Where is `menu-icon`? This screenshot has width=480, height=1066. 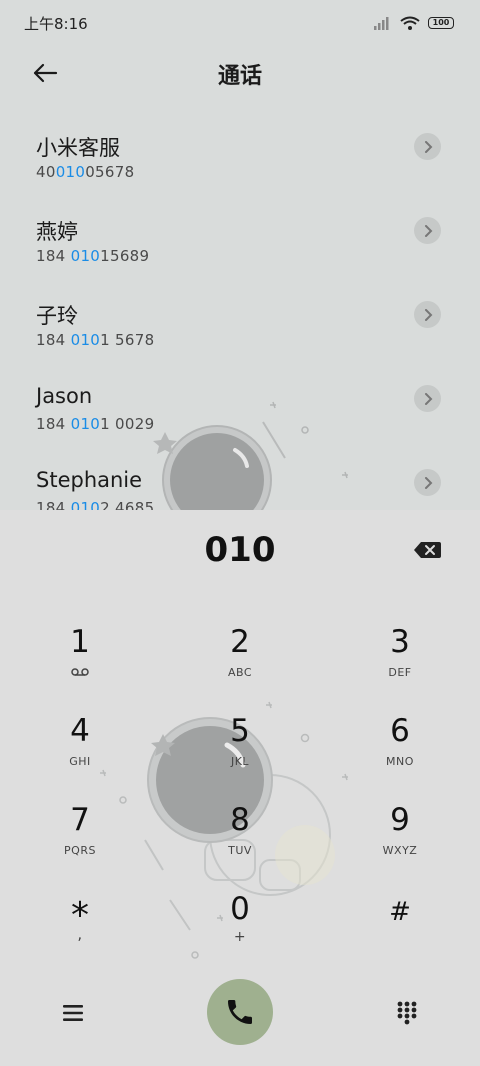
menu-icon is located at coordinates (73, 1013).